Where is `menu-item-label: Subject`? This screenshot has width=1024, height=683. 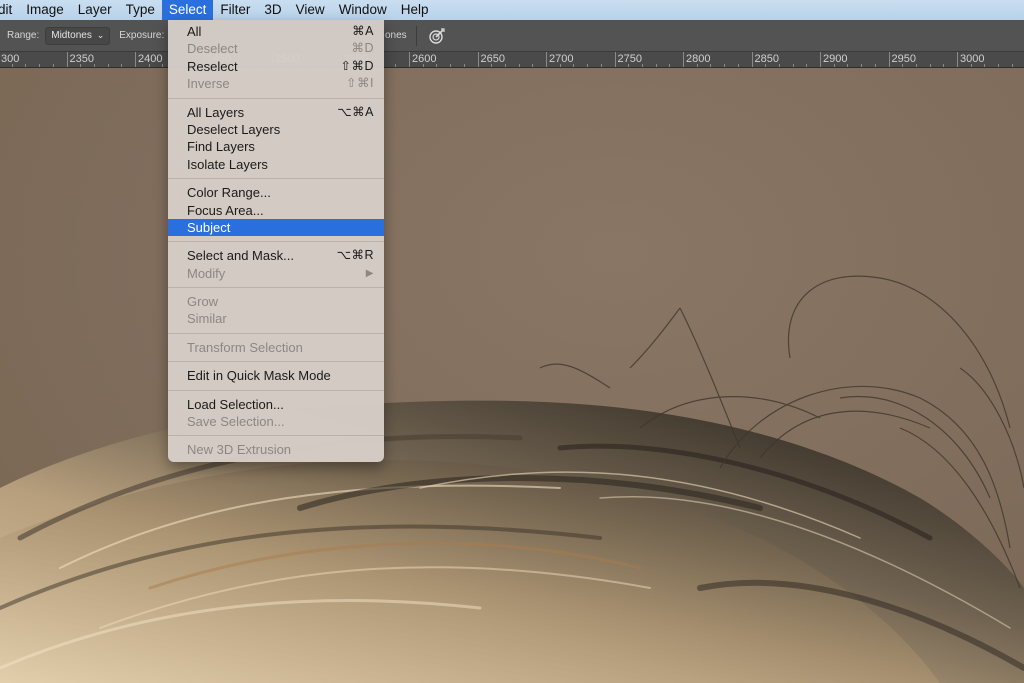
menu-item-label: Subject is located at coordinates (209, 227).